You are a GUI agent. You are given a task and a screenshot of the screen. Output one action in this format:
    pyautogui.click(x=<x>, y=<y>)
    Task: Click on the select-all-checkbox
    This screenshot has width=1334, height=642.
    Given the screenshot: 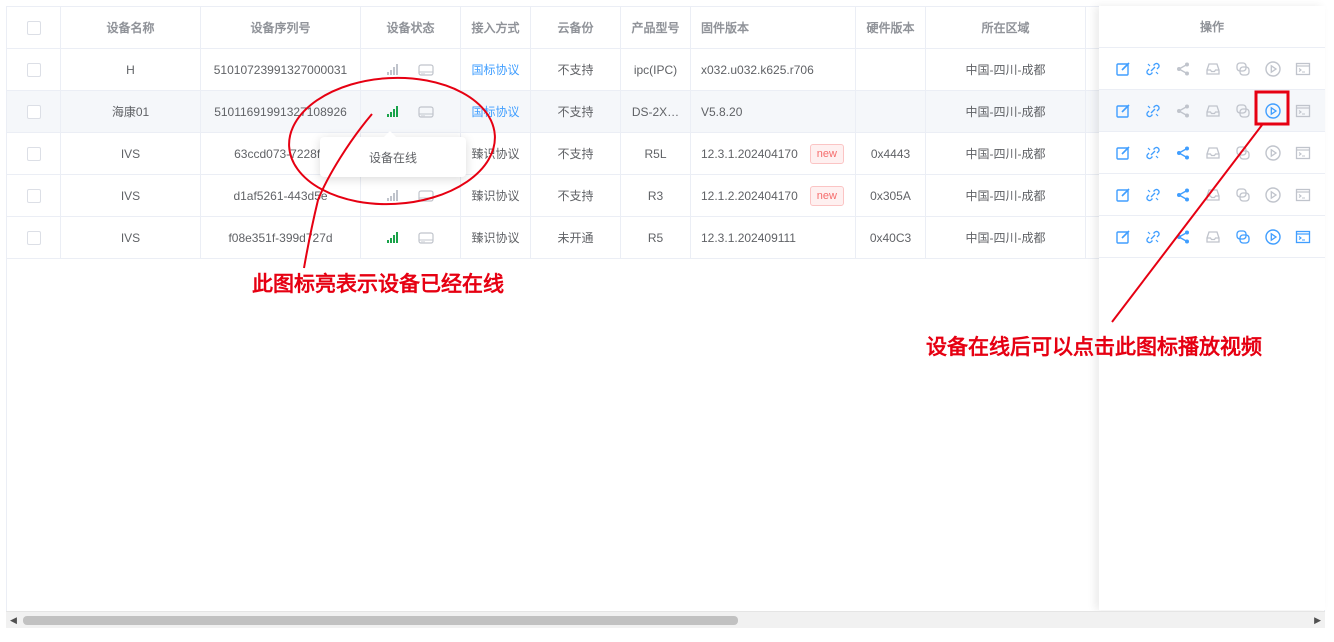 What is the action you would take?
    pyautogui.click(x=33, y=27)
    